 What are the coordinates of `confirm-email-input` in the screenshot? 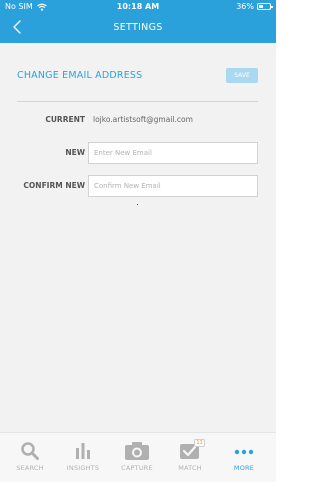 It's located at (173, 186).